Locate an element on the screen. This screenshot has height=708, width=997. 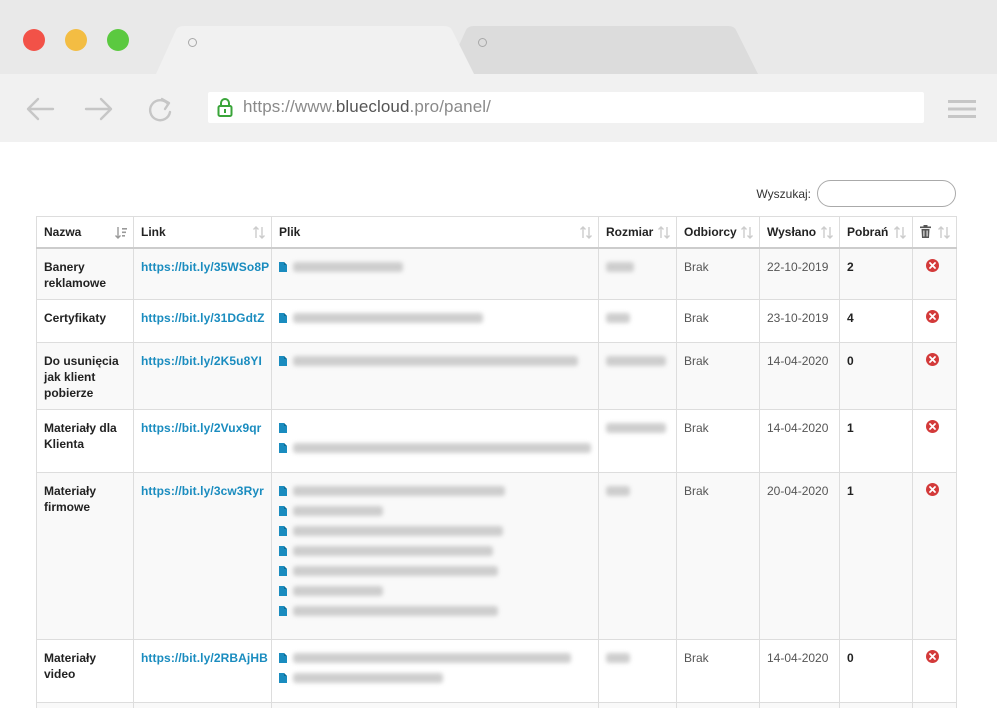
reload-icon is located at coordinates (161, 109).